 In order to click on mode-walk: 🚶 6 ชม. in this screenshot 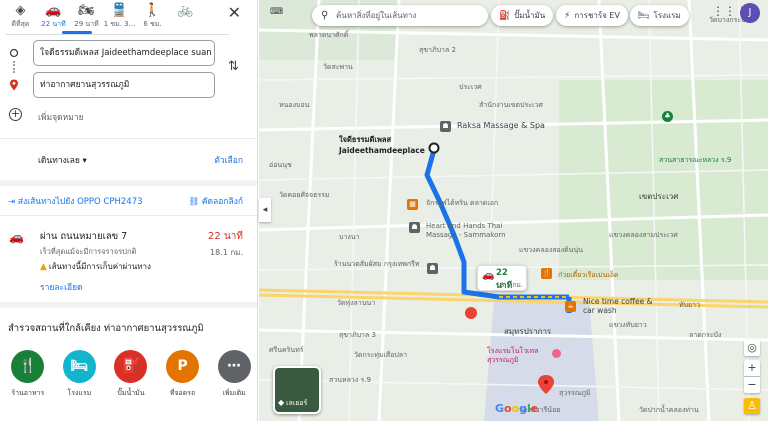, I will do `click(152, 16)`.